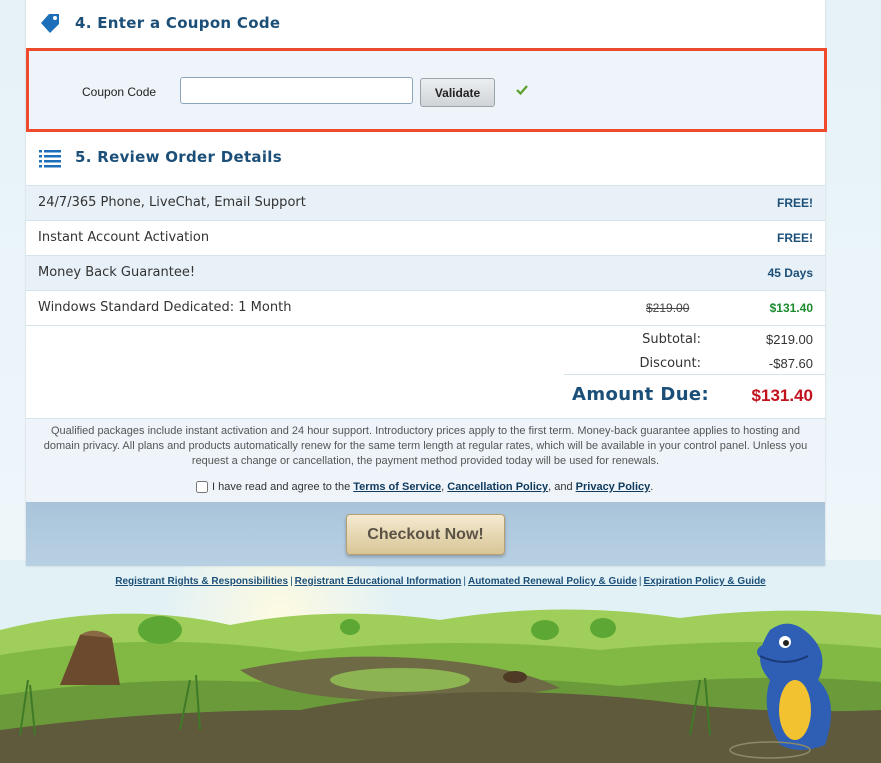 This screenshot has height=763, width=881. What do you see at coordinates (457, 92) in the screenshot?
I see `validate-button: Validate` at bounding box center [457, 92].